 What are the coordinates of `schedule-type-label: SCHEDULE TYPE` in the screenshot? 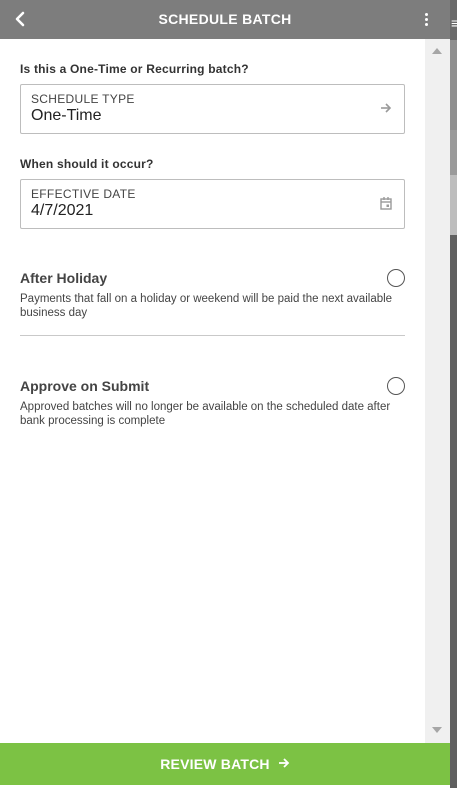 It's located at (83, 99).